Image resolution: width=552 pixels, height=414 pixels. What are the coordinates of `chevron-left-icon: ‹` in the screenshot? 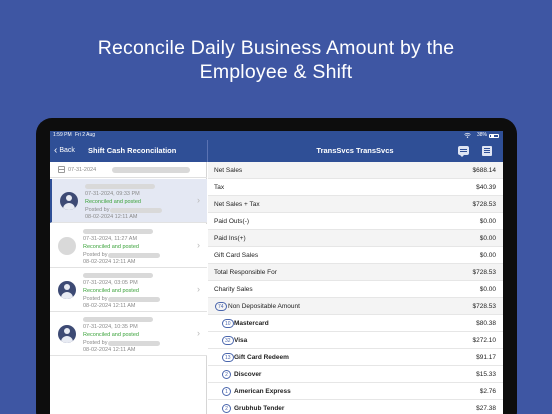 It's located at (56, 150).